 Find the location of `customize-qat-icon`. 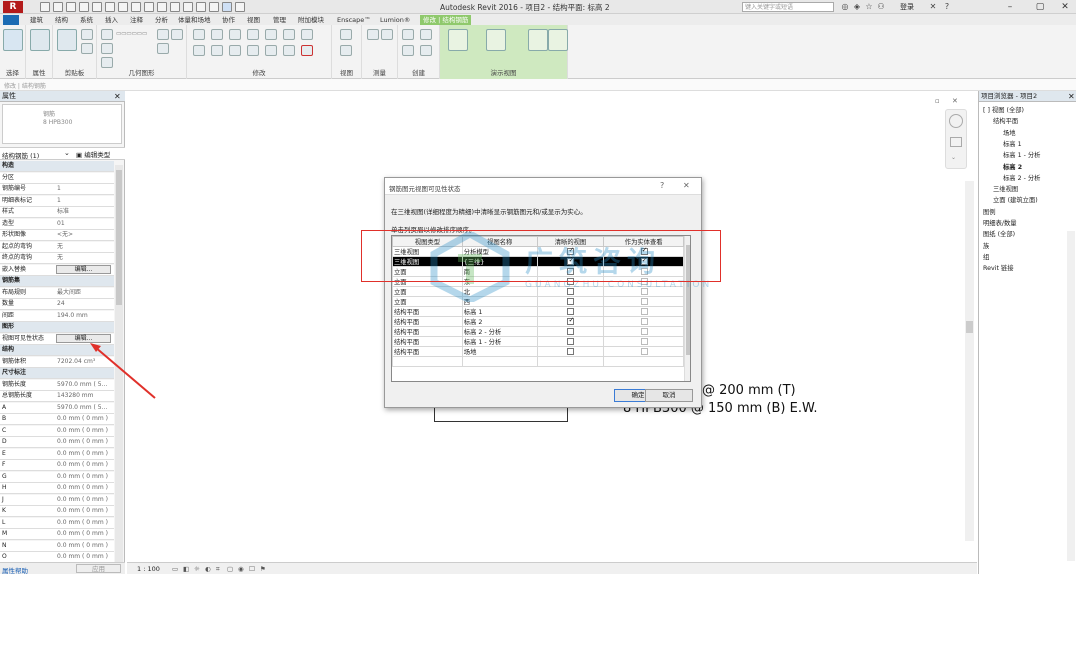

customize-qat-icon is located at coordinates (240, 7).